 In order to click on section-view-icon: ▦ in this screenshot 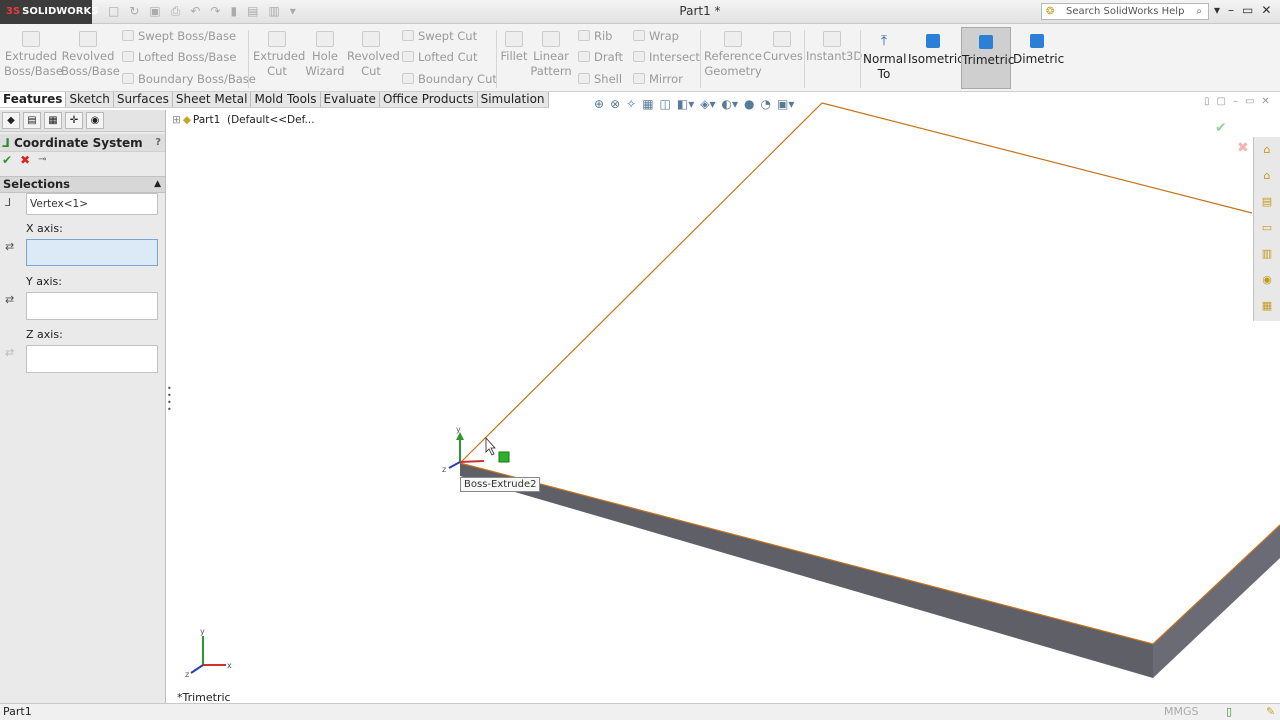, I will do `click(647, 104)`.